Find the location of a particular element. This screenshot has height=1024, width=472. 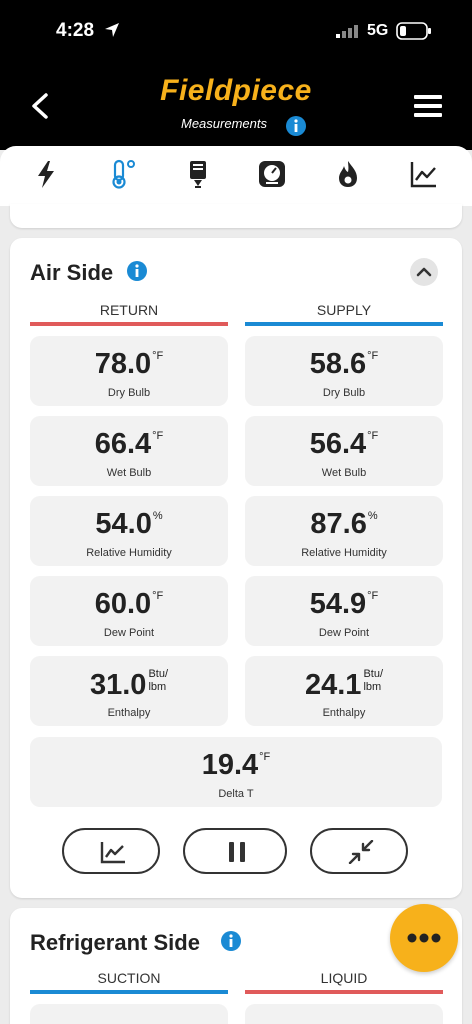

app-header: 4:28 5G Fieldpiece Measurements is located at coordinates (236, 75).